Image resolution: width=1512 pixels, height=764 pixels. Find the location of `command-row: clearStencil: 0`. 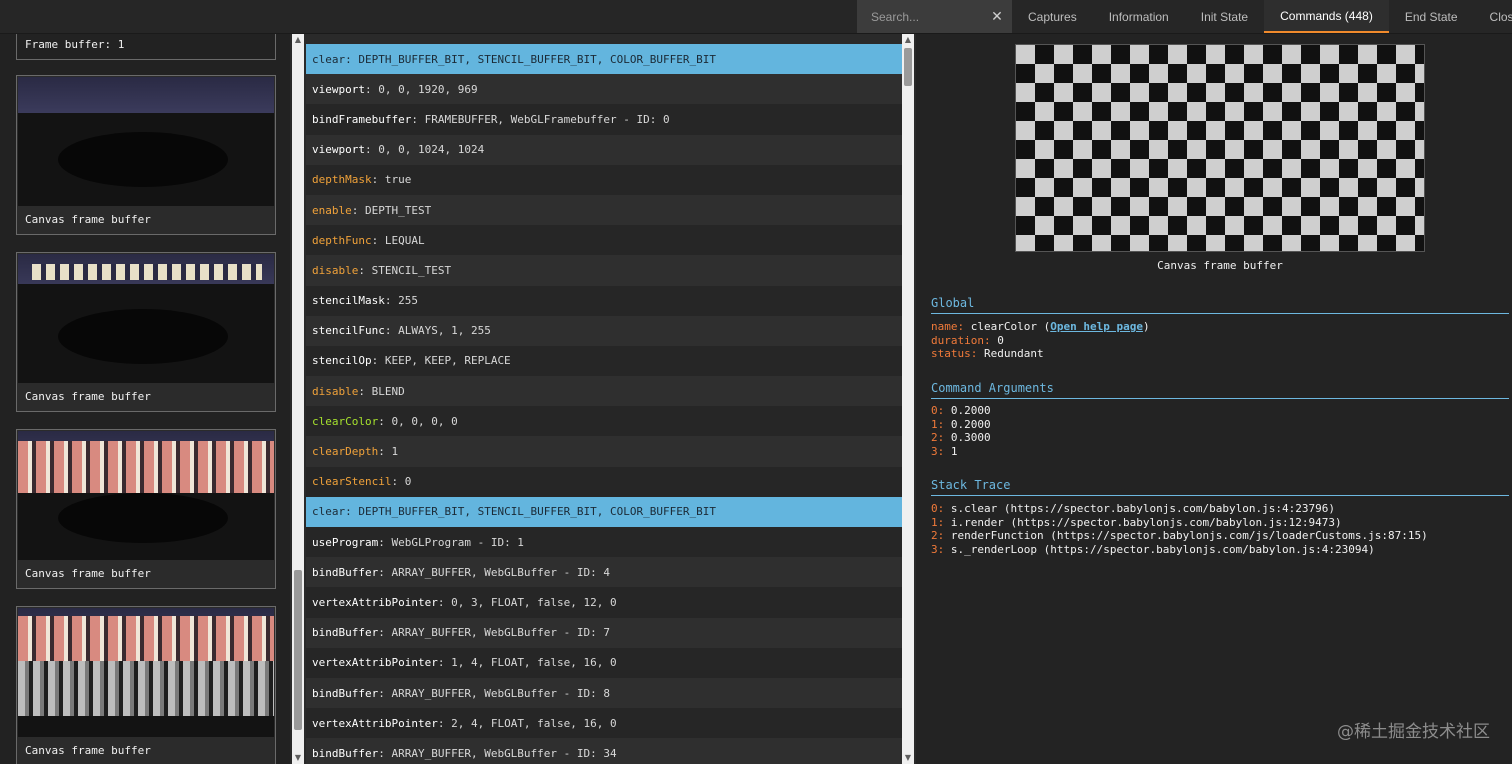

command-row: clearStencil: 0 is located at coordinates (604, 481).